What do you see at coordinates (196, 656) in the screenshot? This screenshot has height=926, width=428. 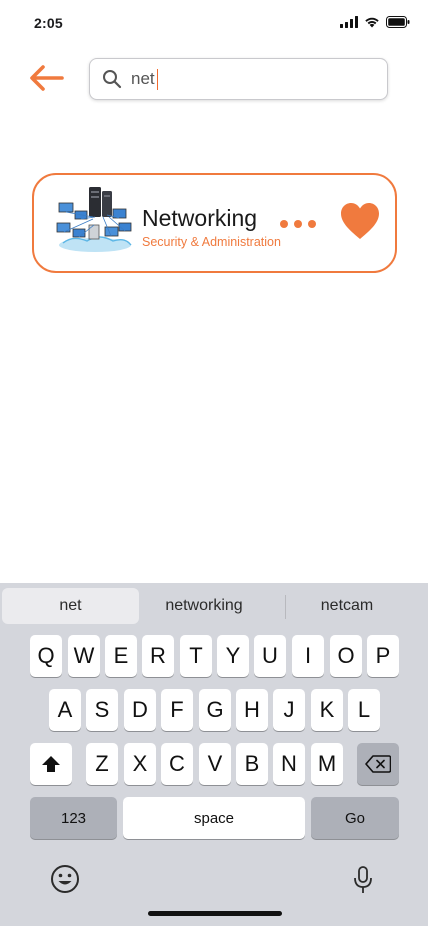 I see `key-t: T` at bounding box center [196, 656].